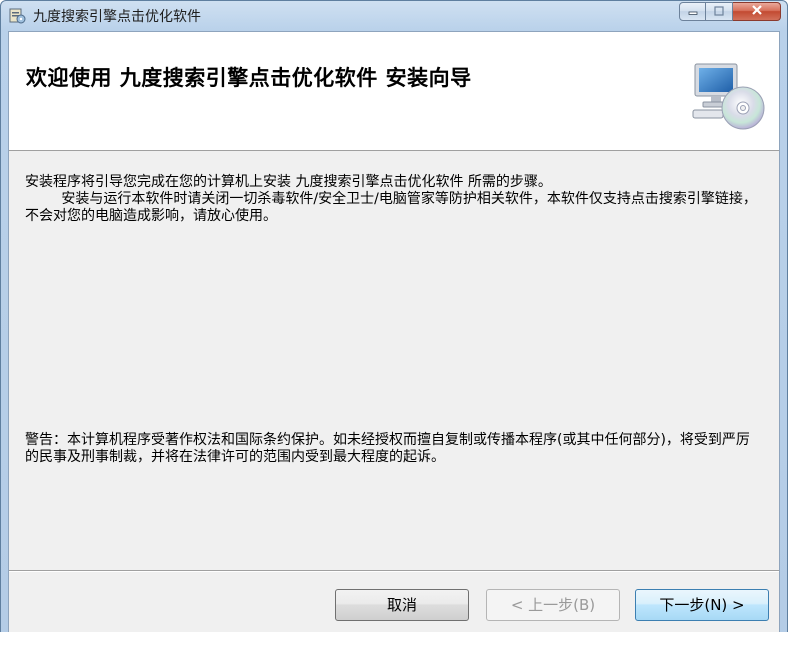 This screenshot has height=645, width=790. I want to click on window-title: 九度搜索引擎点击优化软件, so click(117, 17).